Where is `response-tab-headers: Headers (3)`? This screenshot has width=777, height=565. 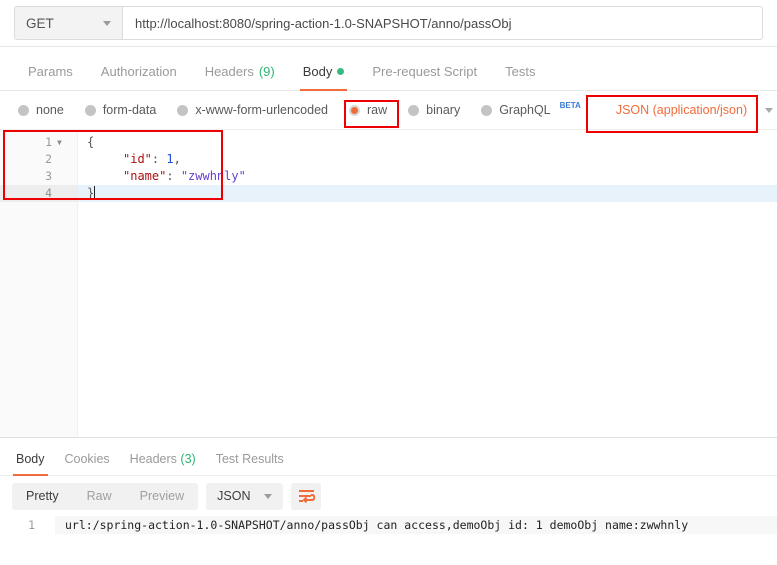
response-tab-headers: Headers (3) is located at coordinates (163, 463).